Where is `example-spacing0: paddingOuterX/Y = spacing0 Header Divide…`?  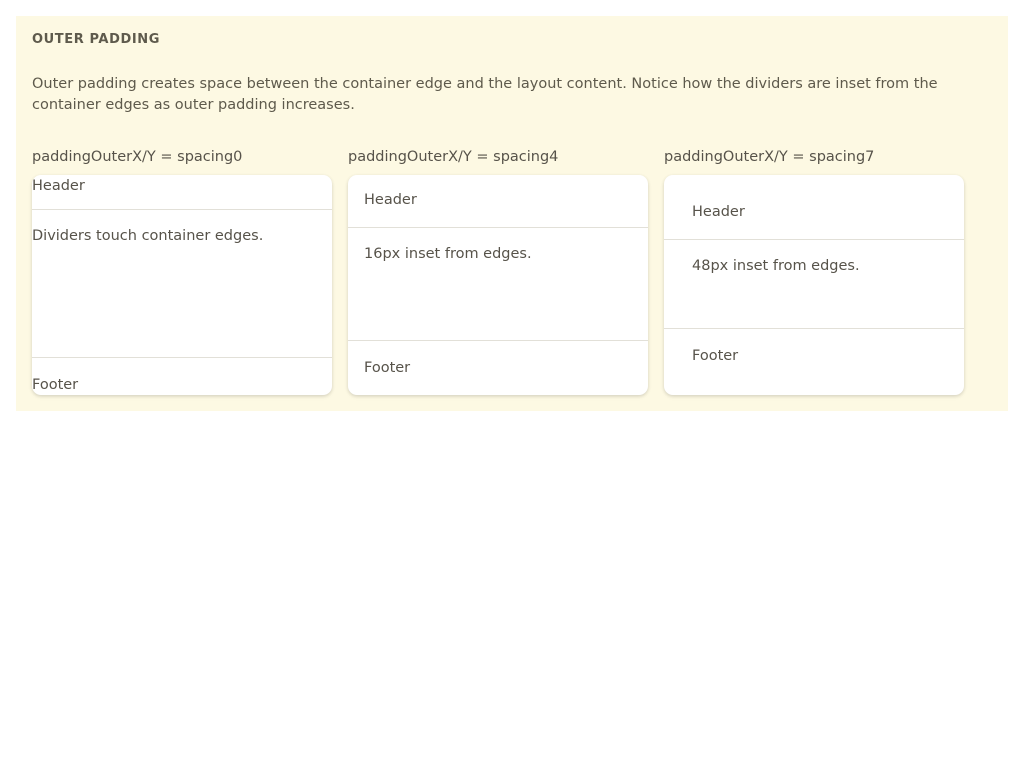 example-spacing0: paddingOuterX/Y = spacing0 Header Divide… is located at coordinates (182, 271).